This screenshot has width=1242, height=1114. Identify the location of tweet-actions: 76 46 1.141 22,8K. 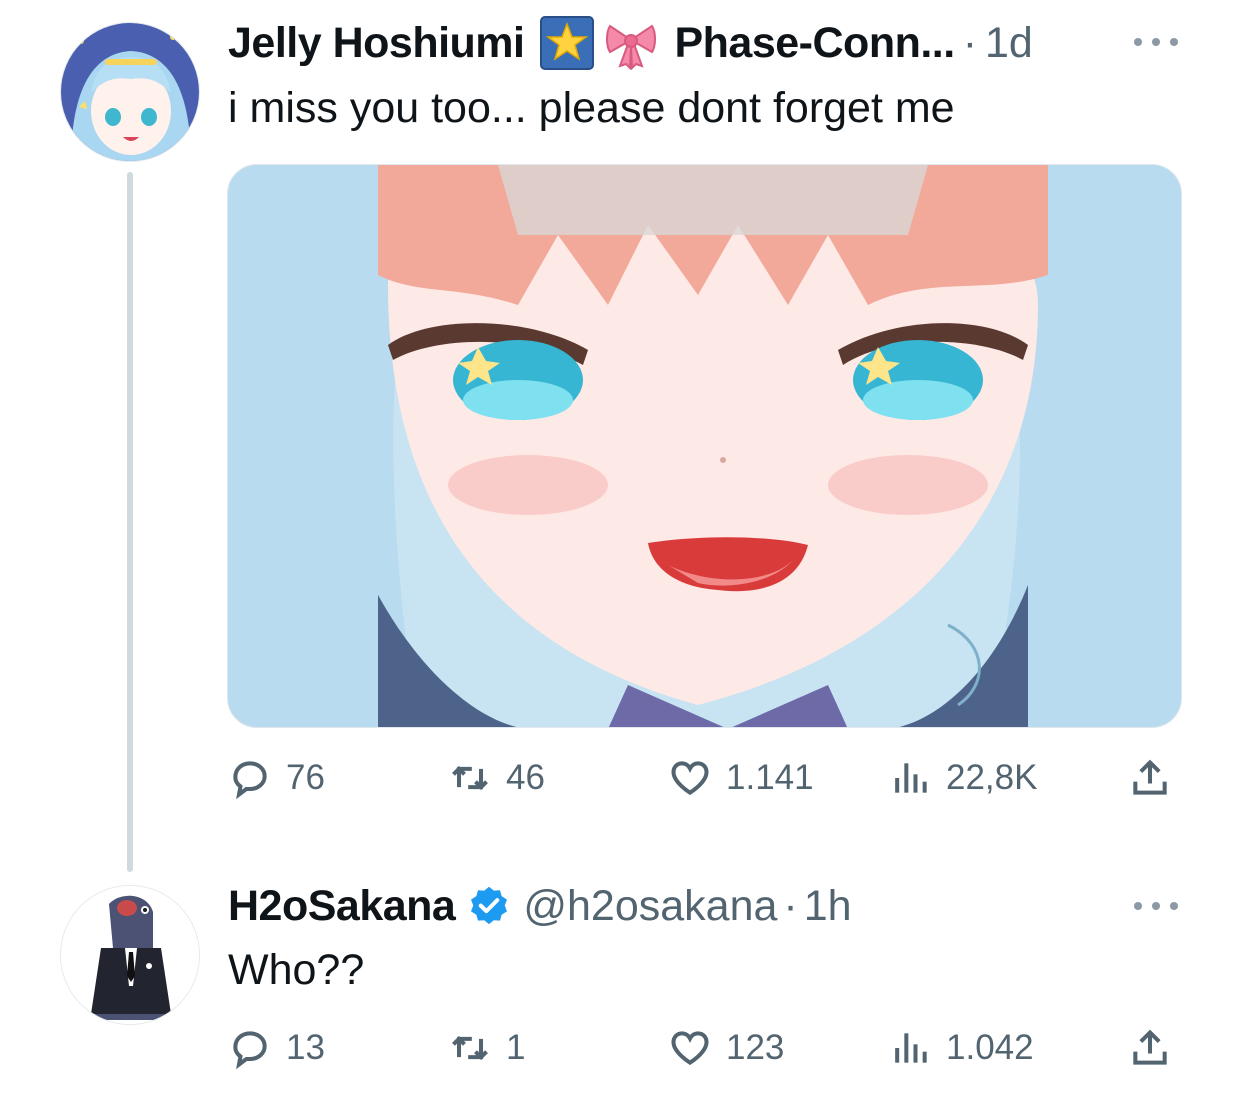
(703, 780).